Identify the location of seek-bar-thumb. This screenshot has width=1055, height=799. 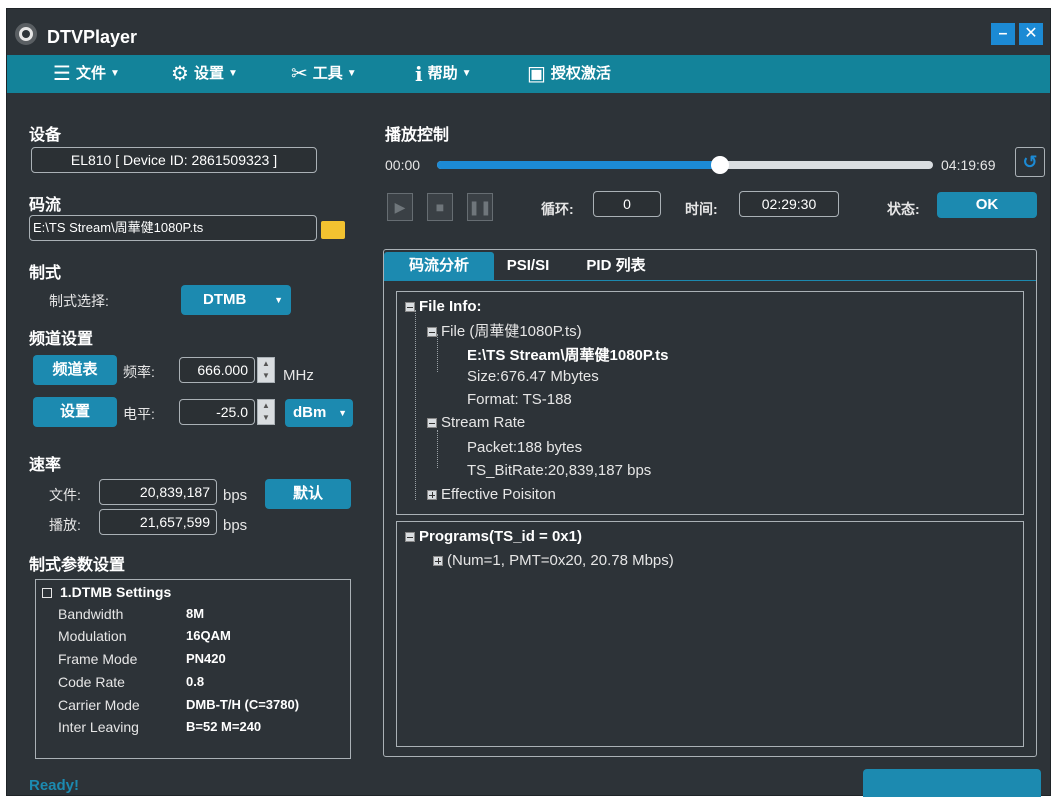
(719, 165).